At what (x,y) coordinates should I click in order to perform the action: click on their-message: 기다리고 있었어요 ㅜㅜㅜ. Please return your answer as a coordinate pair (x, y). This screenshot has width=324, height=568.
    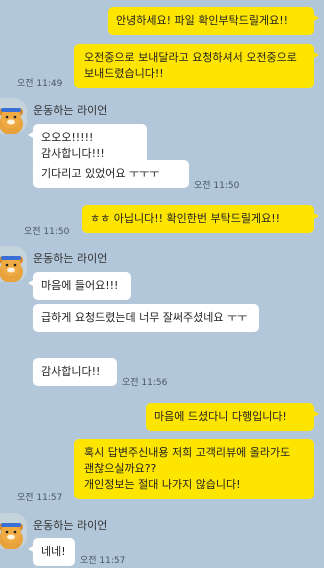
    Looking at the image, I should click on (111, 174).